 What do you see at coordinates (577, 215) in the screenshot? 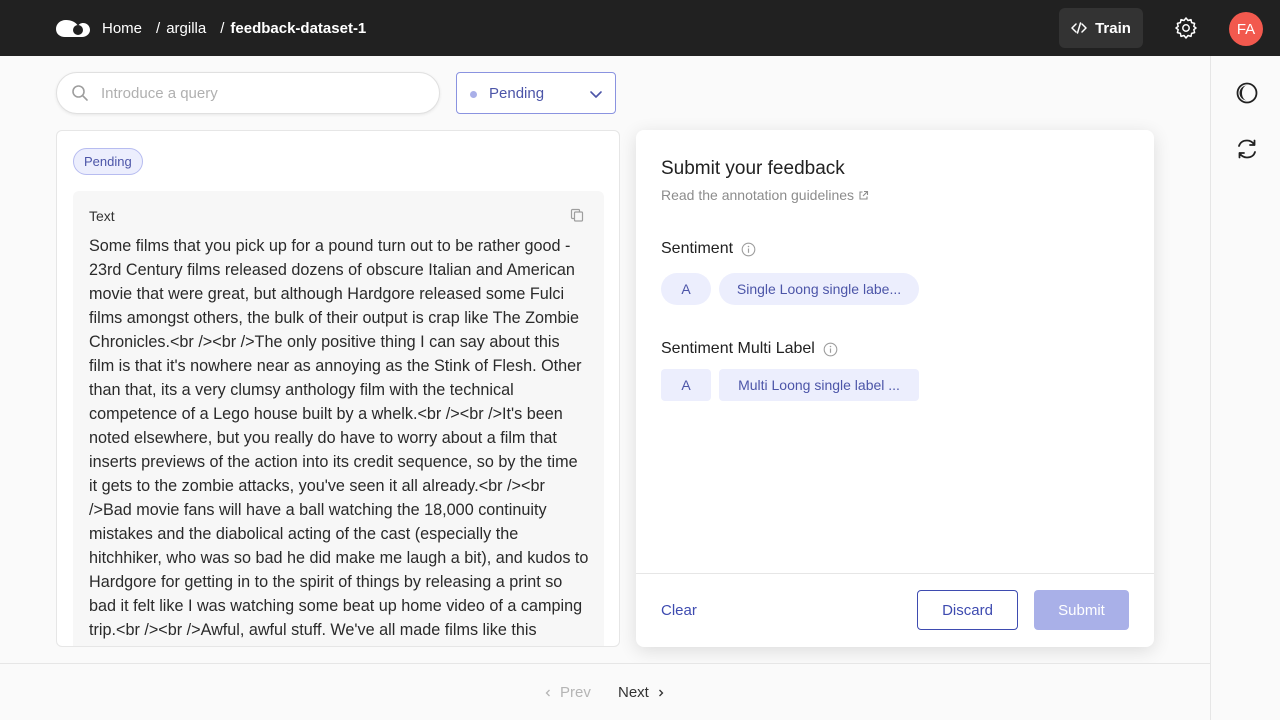
I see `copy-icon` at bounding box center [577, 215].